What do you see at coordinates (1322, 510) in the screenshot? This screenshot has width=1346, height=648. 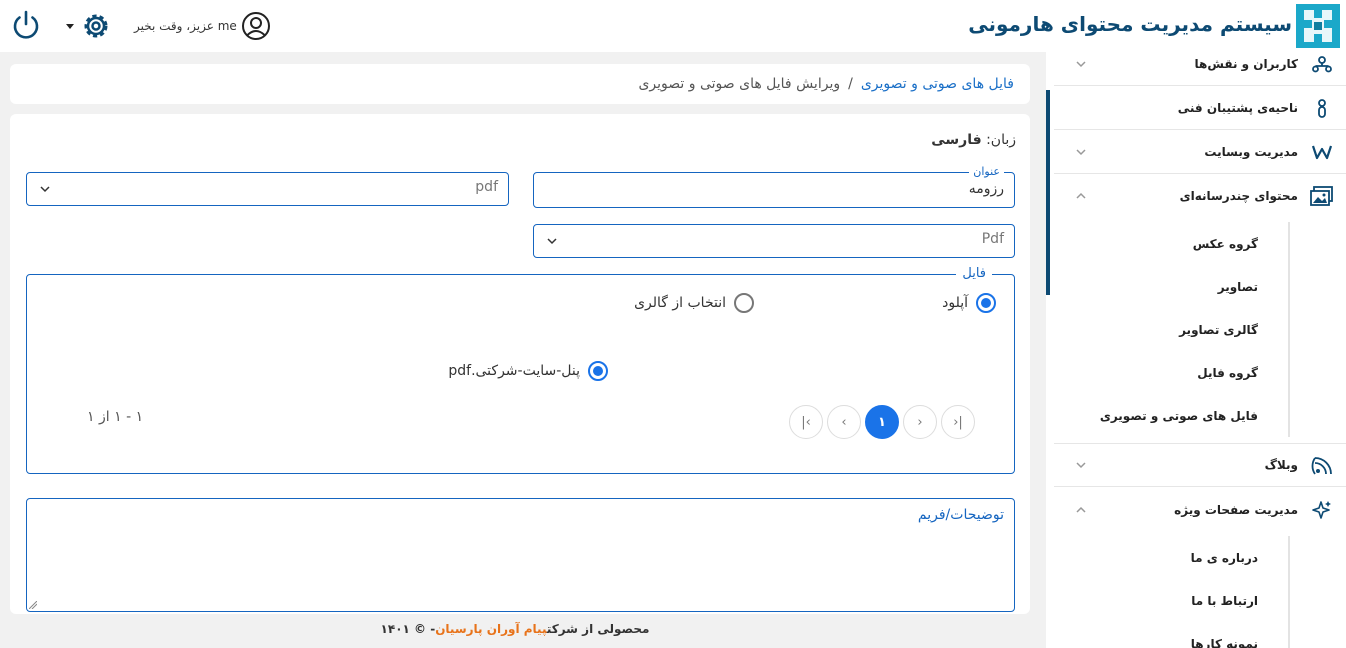 I see `sparkle-icon` at bounding box center [1322, 510].